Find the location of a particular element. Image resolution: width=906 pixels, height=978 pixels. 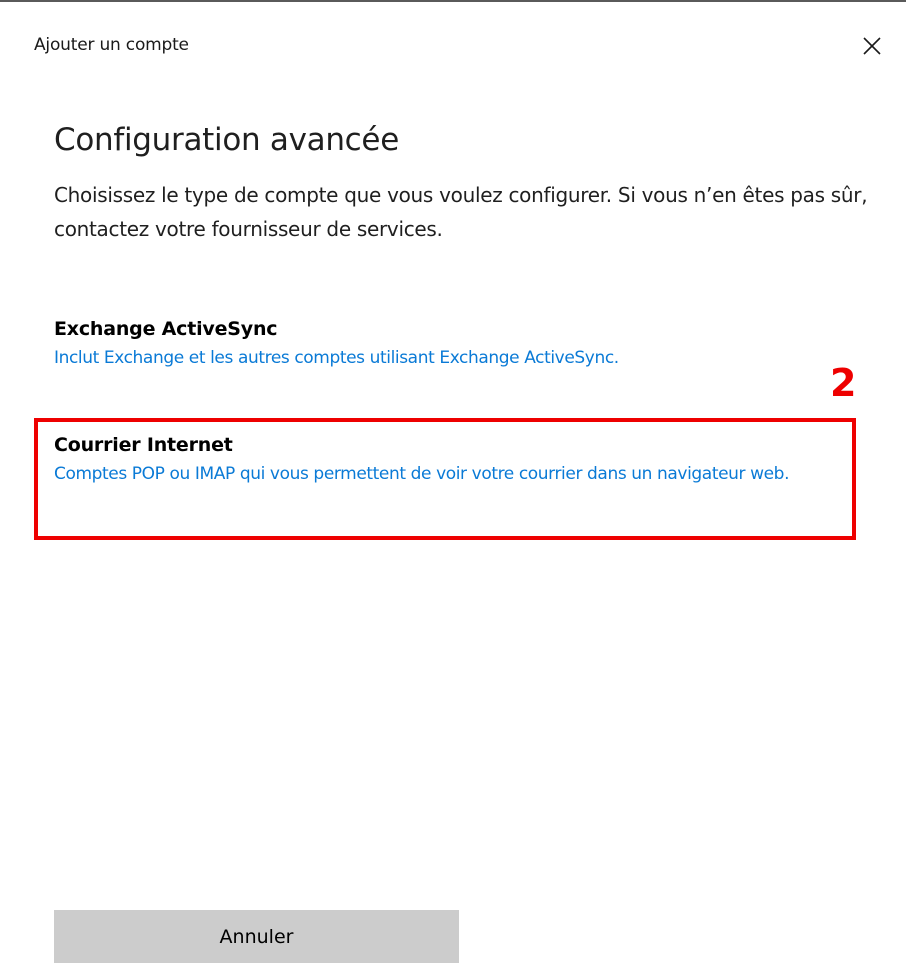

option-title: Exchange ActiveSync is located at coordinates (166, 329).